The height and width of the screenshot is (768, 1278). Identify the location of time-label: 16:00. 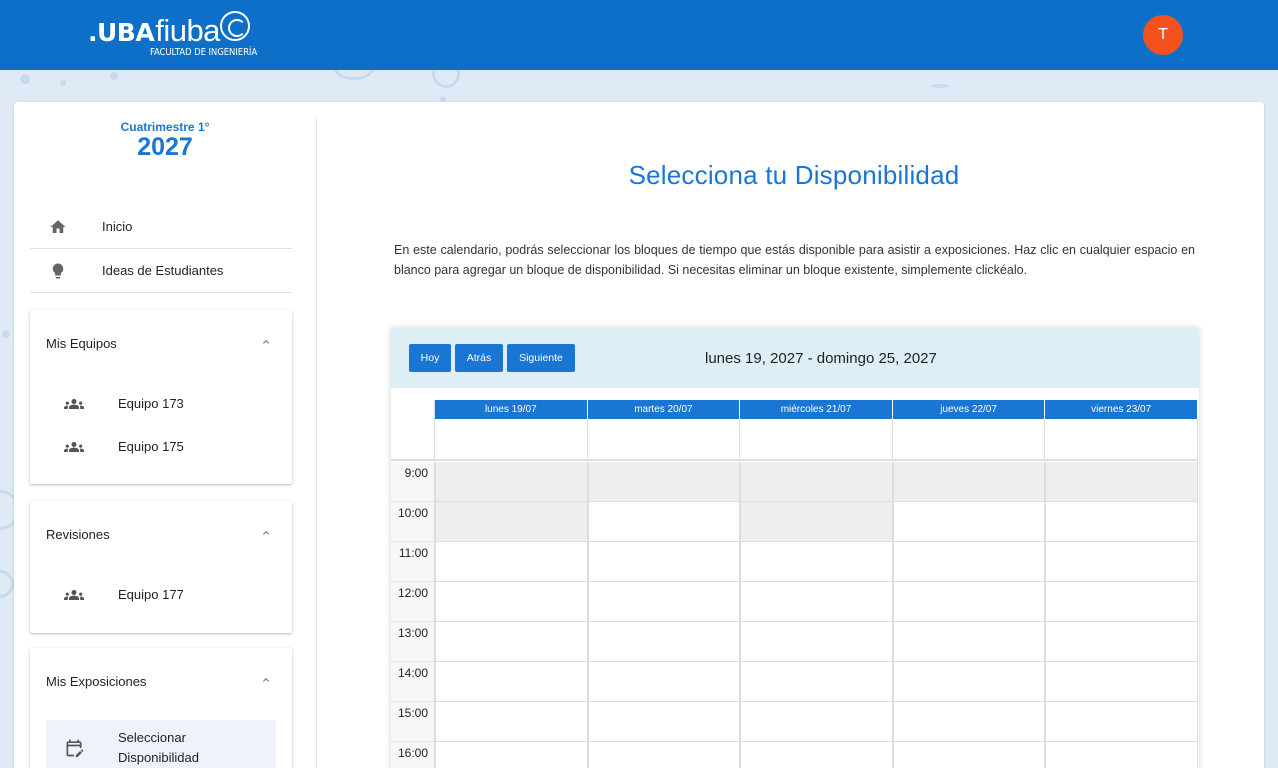
(413, 755).